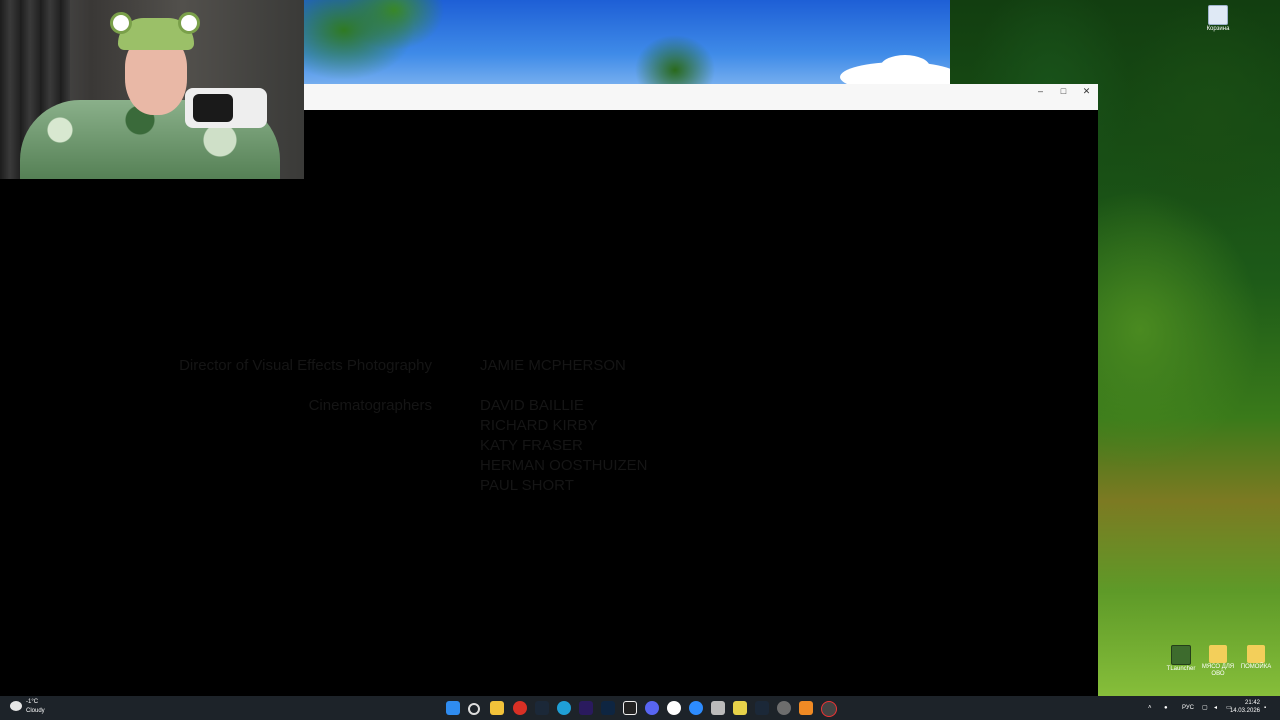 The height and width of the screenshot is (720, 1280). I want to click on weather-temperature: -1°C, so click(32, 702).